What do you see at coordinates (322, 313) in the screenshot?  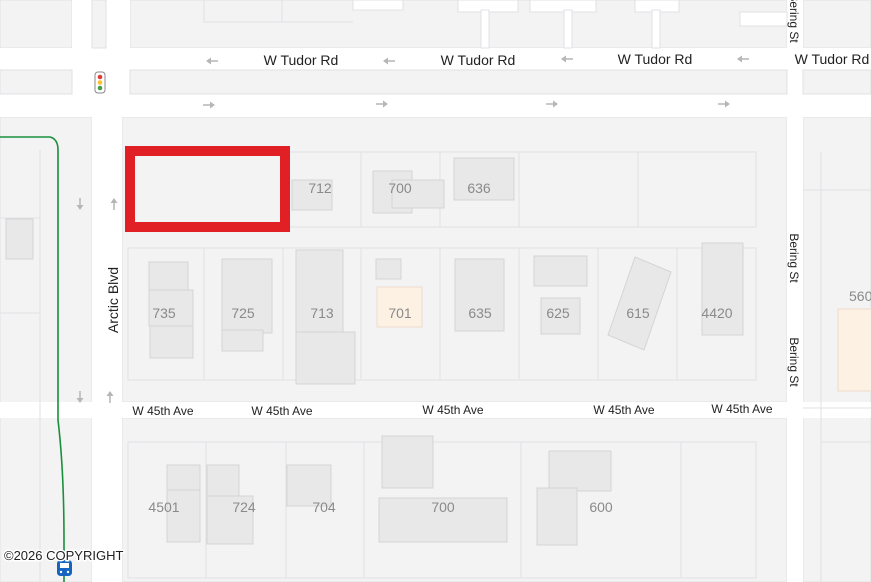 I see `lot-number: 713` at bounding box center [322, 313].